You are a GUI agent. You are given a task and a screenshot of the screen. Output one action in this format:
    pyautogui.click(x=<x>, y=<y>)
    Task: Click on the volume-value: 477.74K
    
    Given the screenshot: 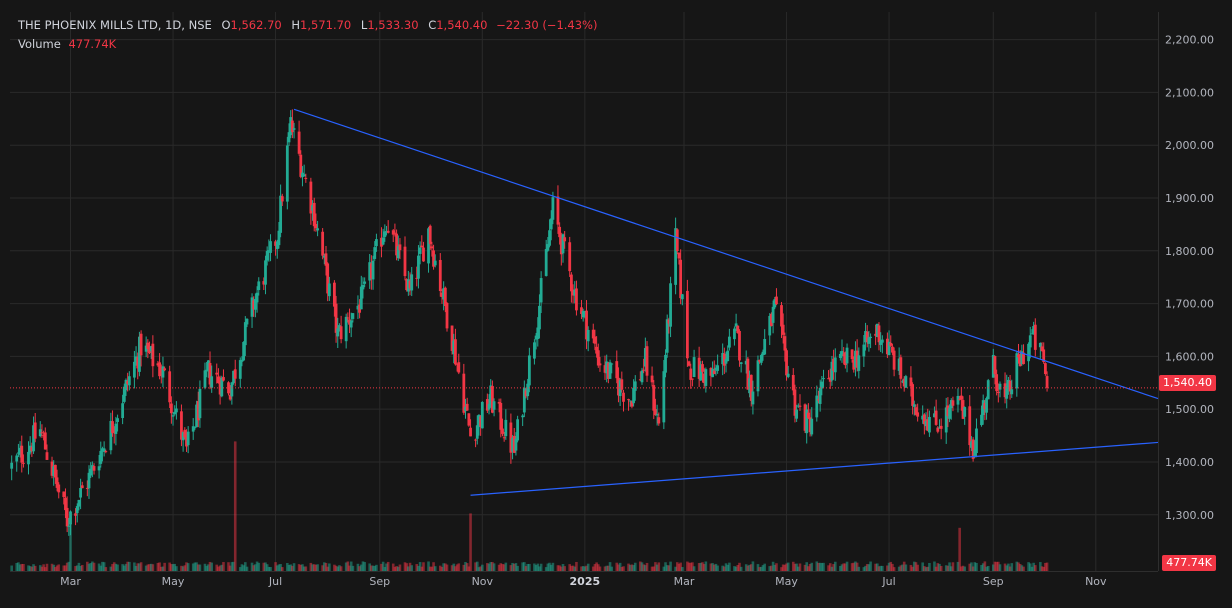 What is the action you would take?
    pyautogui.click(x=92, y=44)
    